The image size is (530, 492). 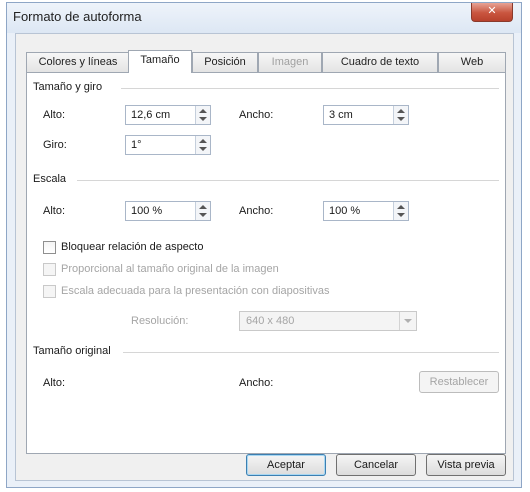 What do you see at coordinates (328, 321) in the screenshot?
I see `resolution-select: 640 x 480` at bounding box center [328, 321].